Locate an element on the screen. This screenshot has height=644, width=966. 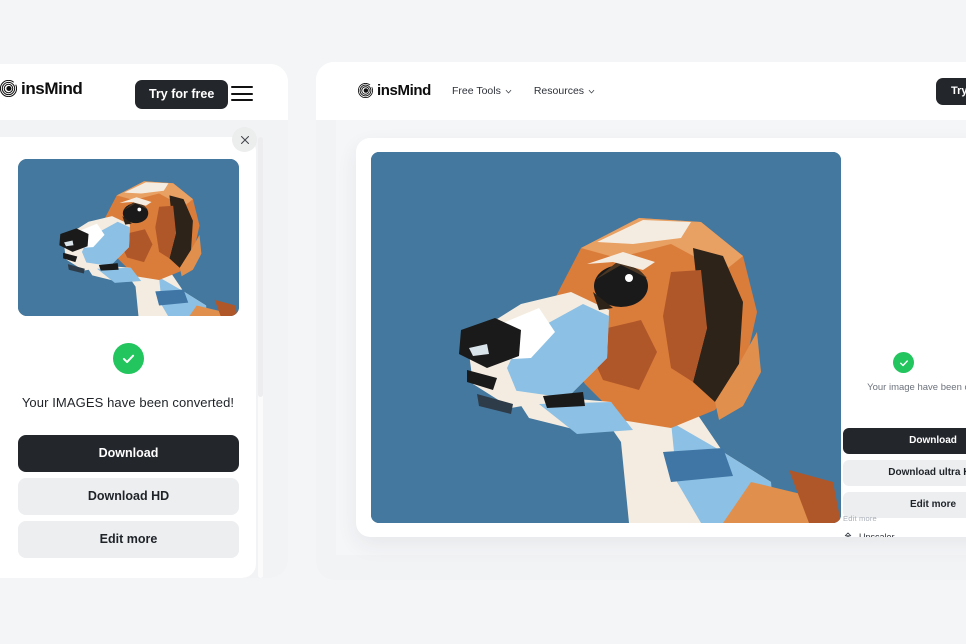
mobile-edit-more-button: Edit more is located at coordinates (128, 539).